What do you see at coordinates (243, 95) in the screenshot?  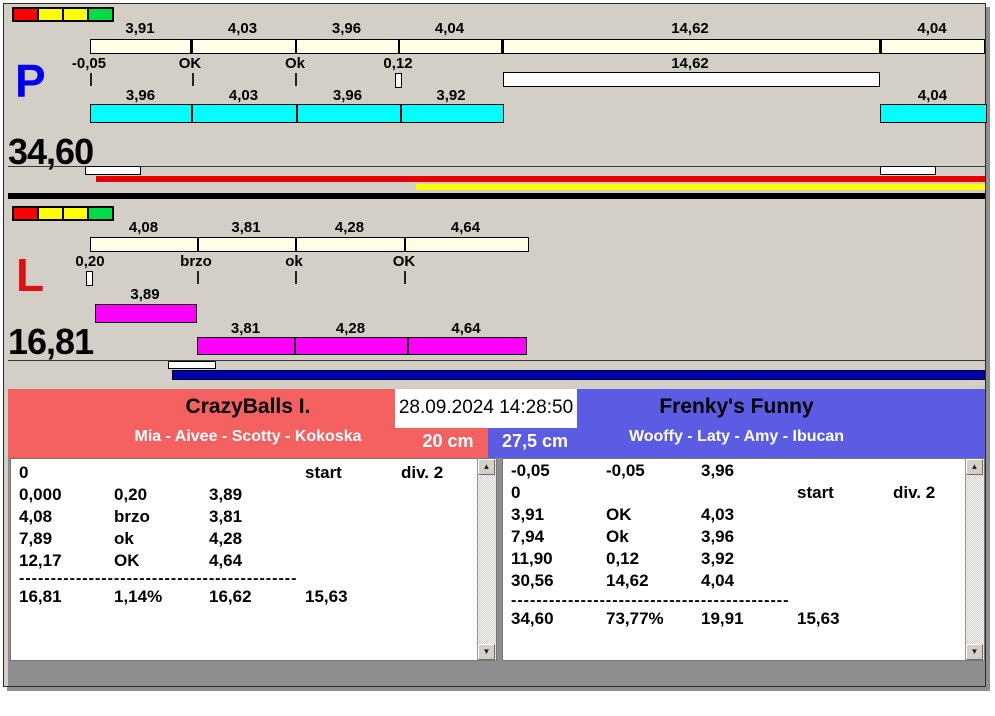 I see `run-time-label: 4,03` at bounding box center [243, 95].